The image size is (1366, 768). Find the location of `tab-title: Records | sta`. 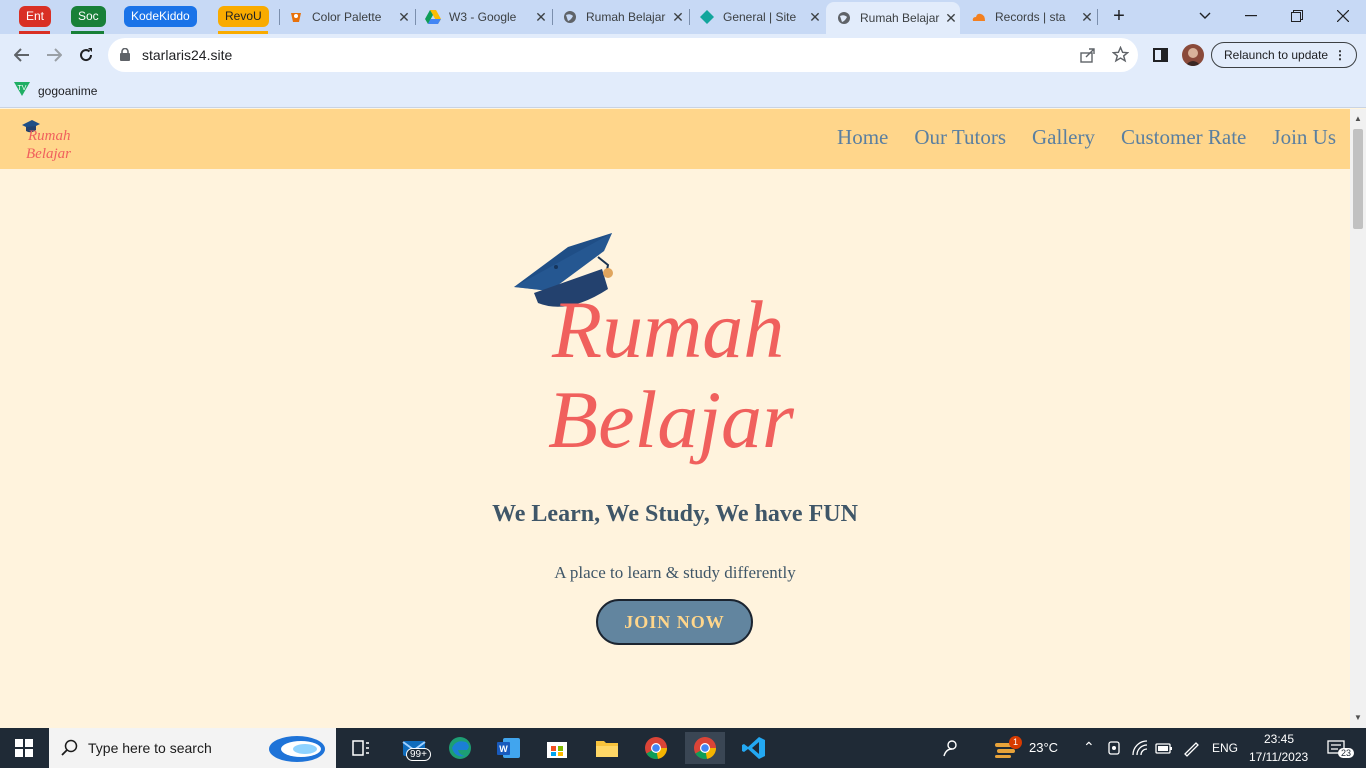

tab-title: Records | sta is located at coordinates (1030, 17).